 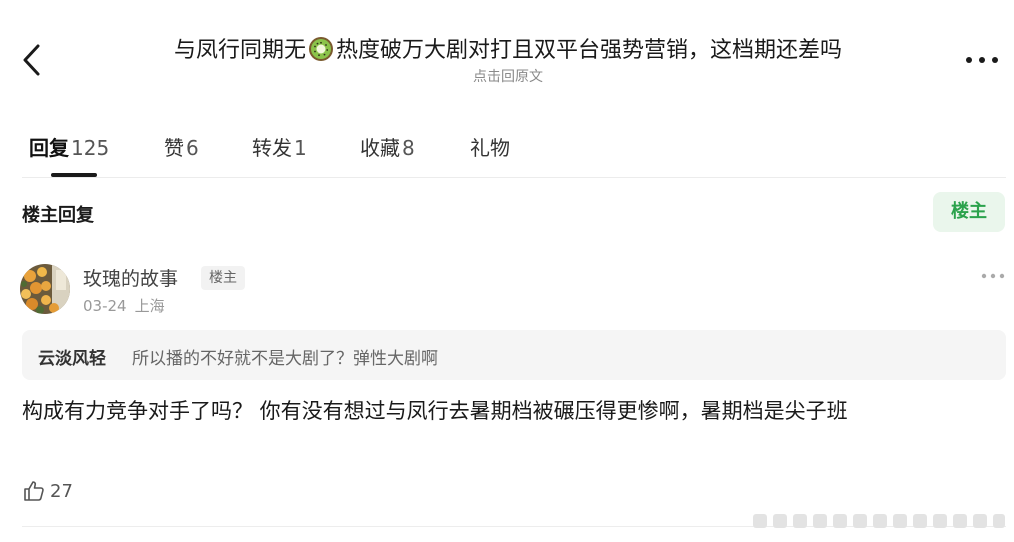 What do you see at coordinates (993, 276) in the screenshot?
I see `post-more-options-icon` at bounding box center [993, 276].